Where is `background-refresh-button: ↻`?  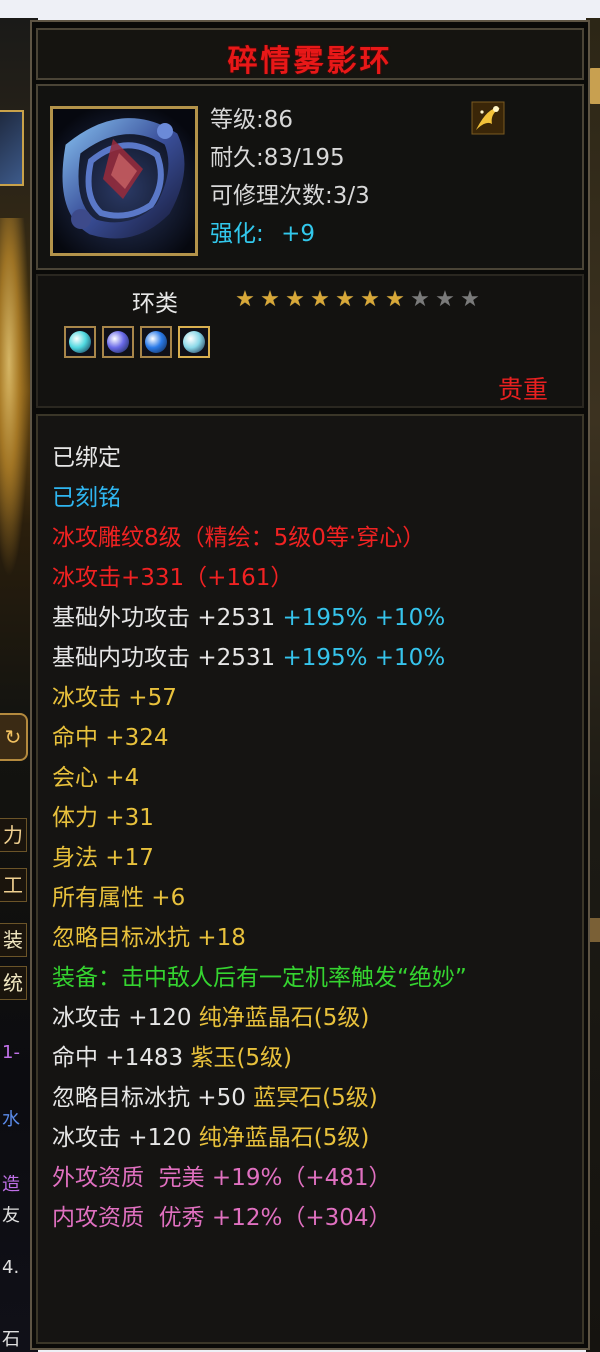 background-refresh-button: ↻ is located at coordinates (14, 737).